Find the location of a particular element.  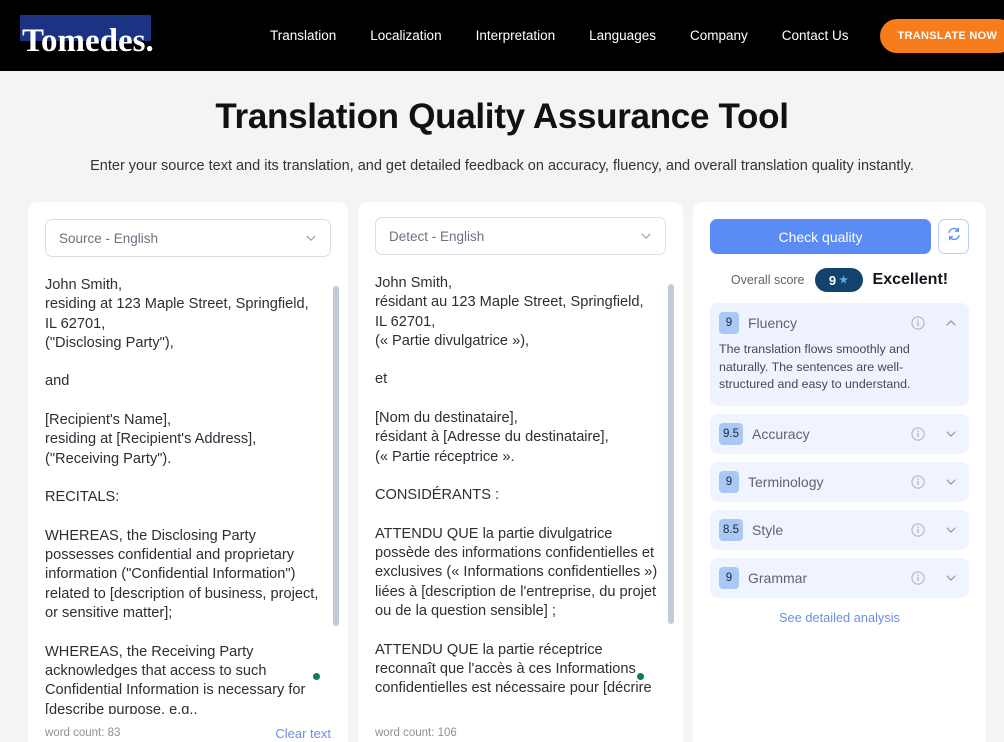

score-card-style: 8.5 Style is located at coordinates (839, 529).